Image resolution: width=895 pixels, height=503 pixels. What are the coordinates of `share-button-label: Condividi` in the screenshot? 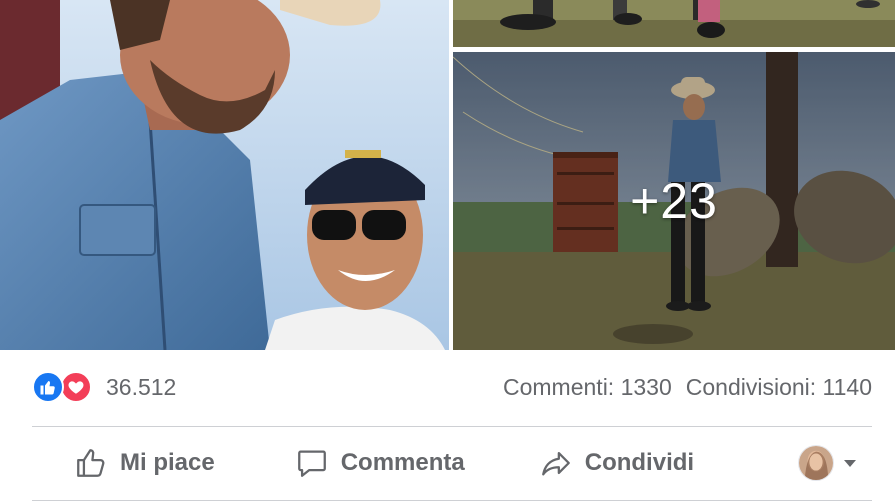 It's located at (639, 462).